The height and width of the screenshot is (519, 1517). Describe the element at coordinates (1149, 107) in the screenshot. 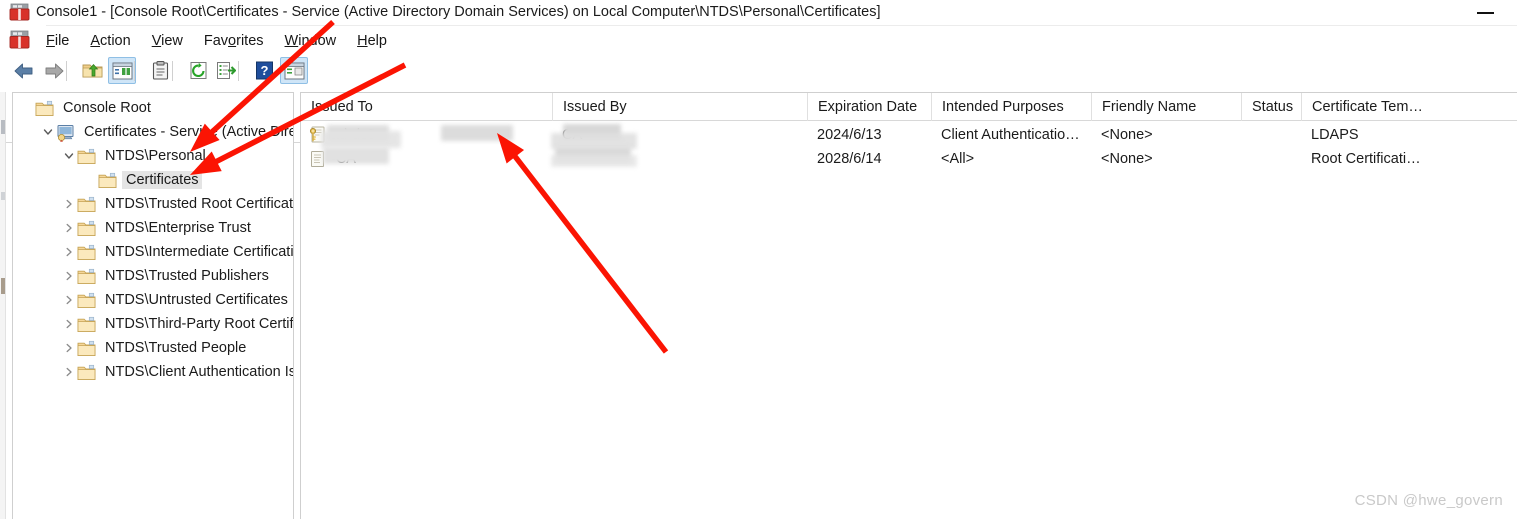

I see `column-header-label: Friendly Name` at that location.